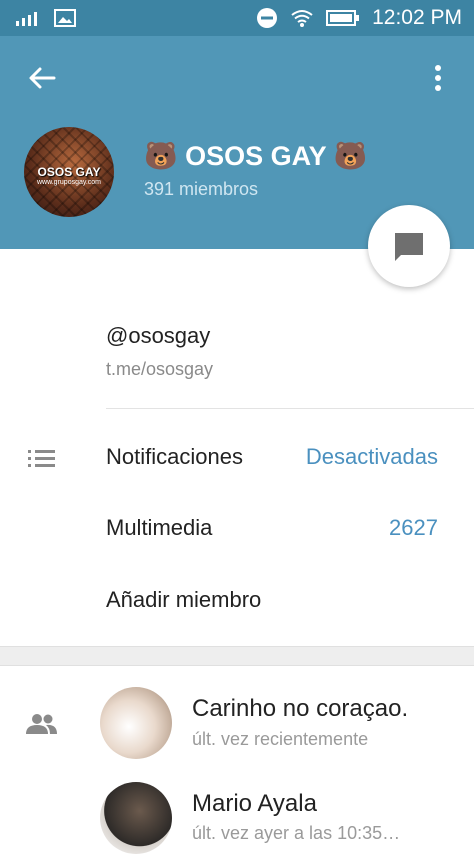 Image resolution: width=474 pixels, height=854 pixels. I want to click on list-icon, so click(41, 458).